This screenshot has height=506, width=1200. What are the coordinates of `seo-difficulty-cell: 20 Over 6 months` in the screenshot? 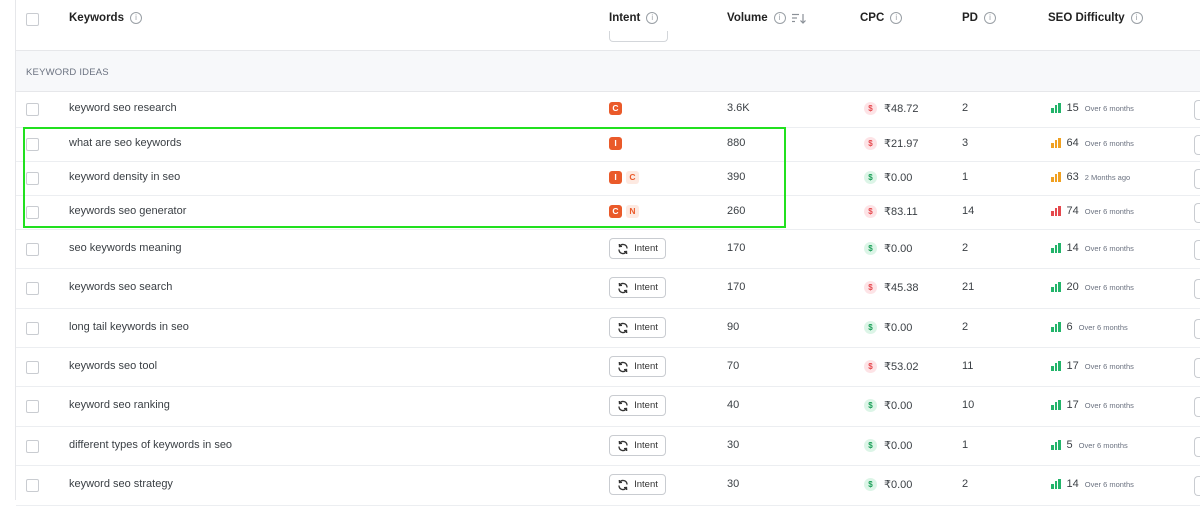 It's located at (1092, 287).